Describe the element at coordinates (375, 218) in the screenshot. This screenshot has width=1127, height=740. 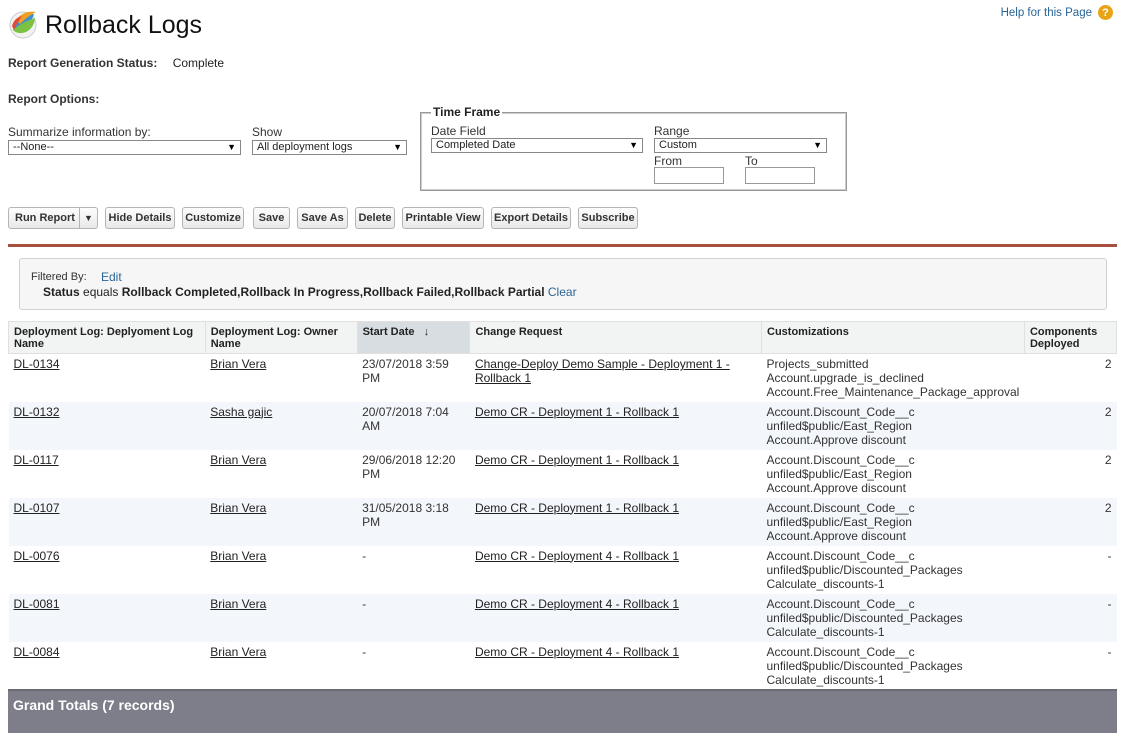
I see `delete-button: Delete` at that location.